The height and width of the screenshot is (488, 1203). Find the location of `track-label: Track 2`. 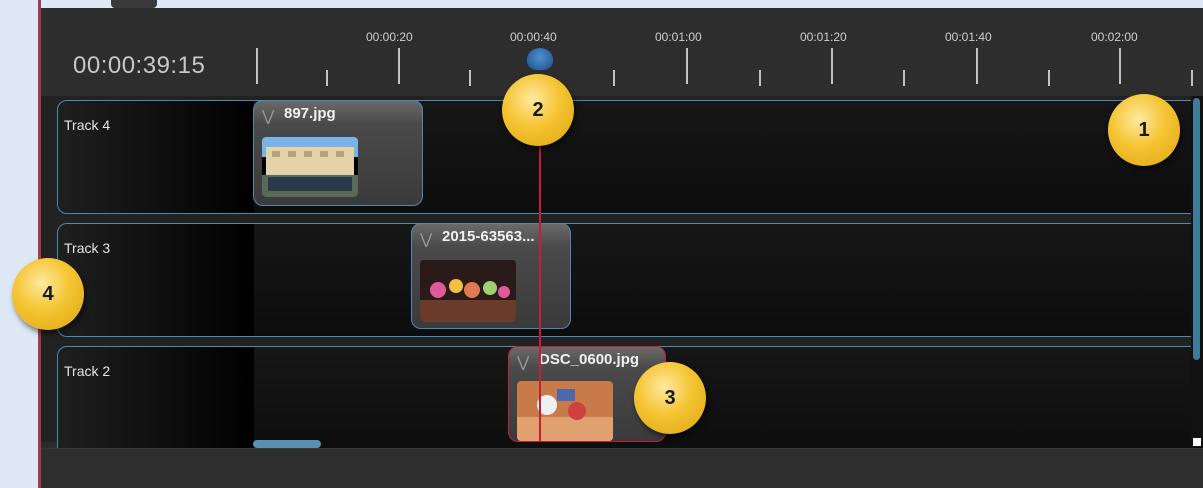

track-label: Track 2 is located at coordinates (87, 371).